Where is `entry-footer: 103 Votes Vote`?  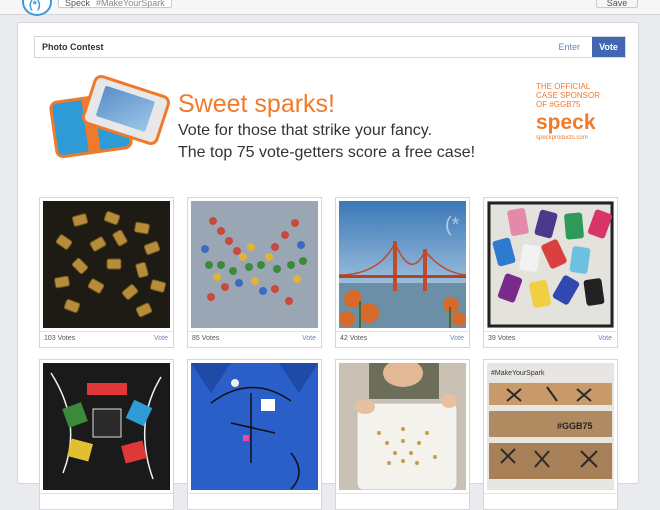
entry-footer: 103 Votes Vote is located at coordinates (106, 338).